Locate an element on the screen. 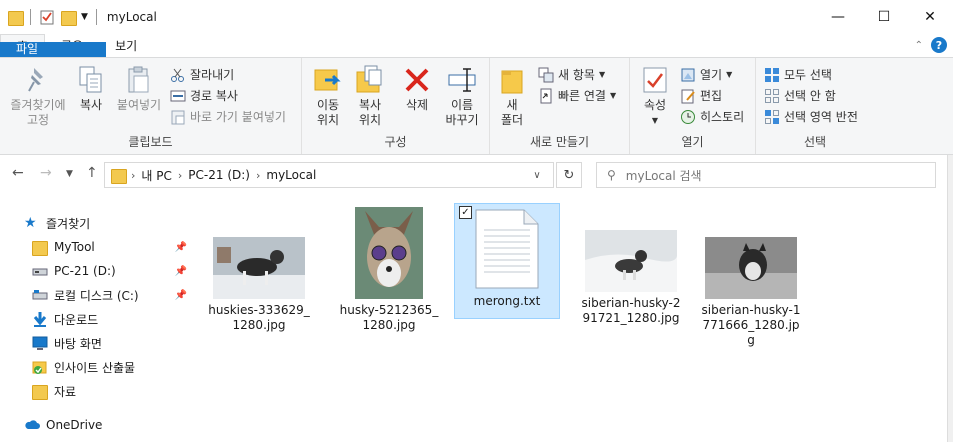 The image size is (953, 442). select-all-button: 모두 선택 is located at coordinates (798, 74).